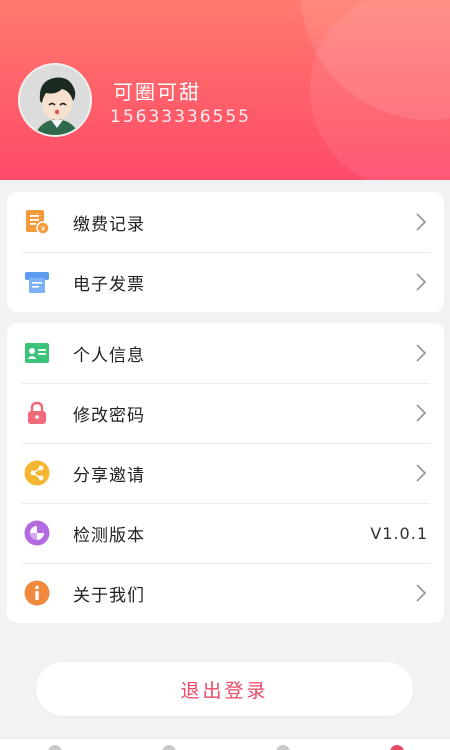 The image size is (450, 750). What do you see at coordinates (109, 475) in the screenshot?
I see `menu-item-label: 分享邀请` at bounding box center [109, 475].